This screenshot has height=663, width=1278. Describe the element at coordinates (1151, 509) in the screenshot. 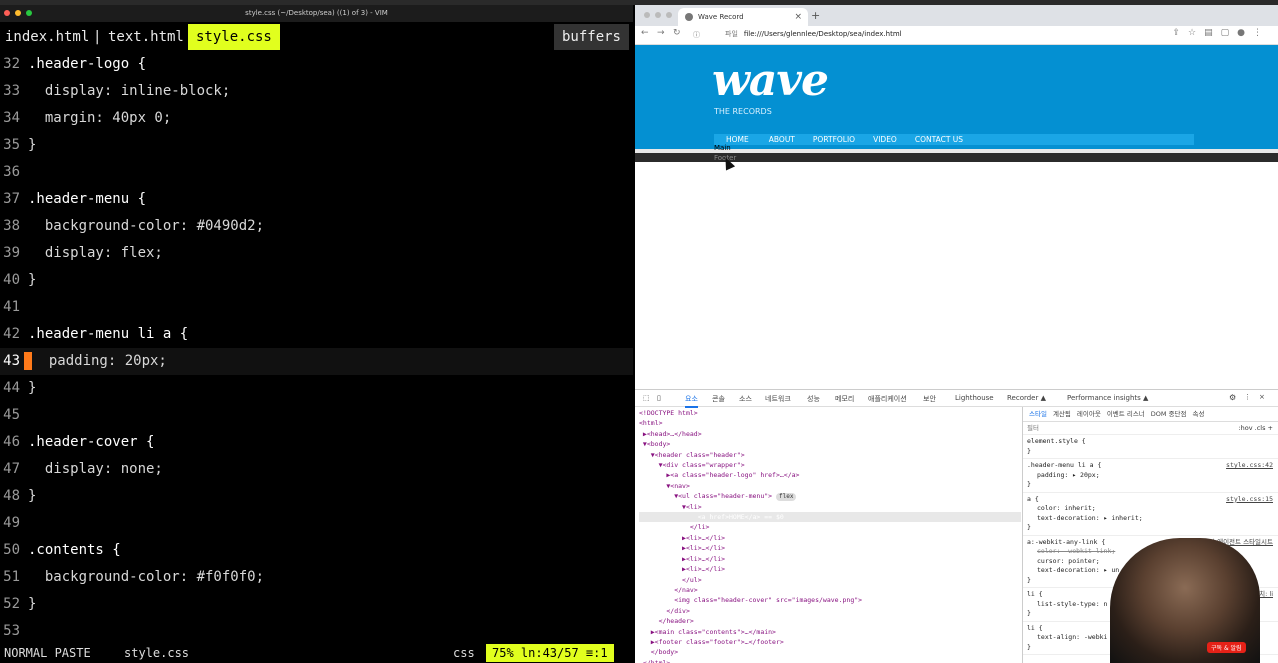

I see `css-declaration: color: inherit;` at that location.